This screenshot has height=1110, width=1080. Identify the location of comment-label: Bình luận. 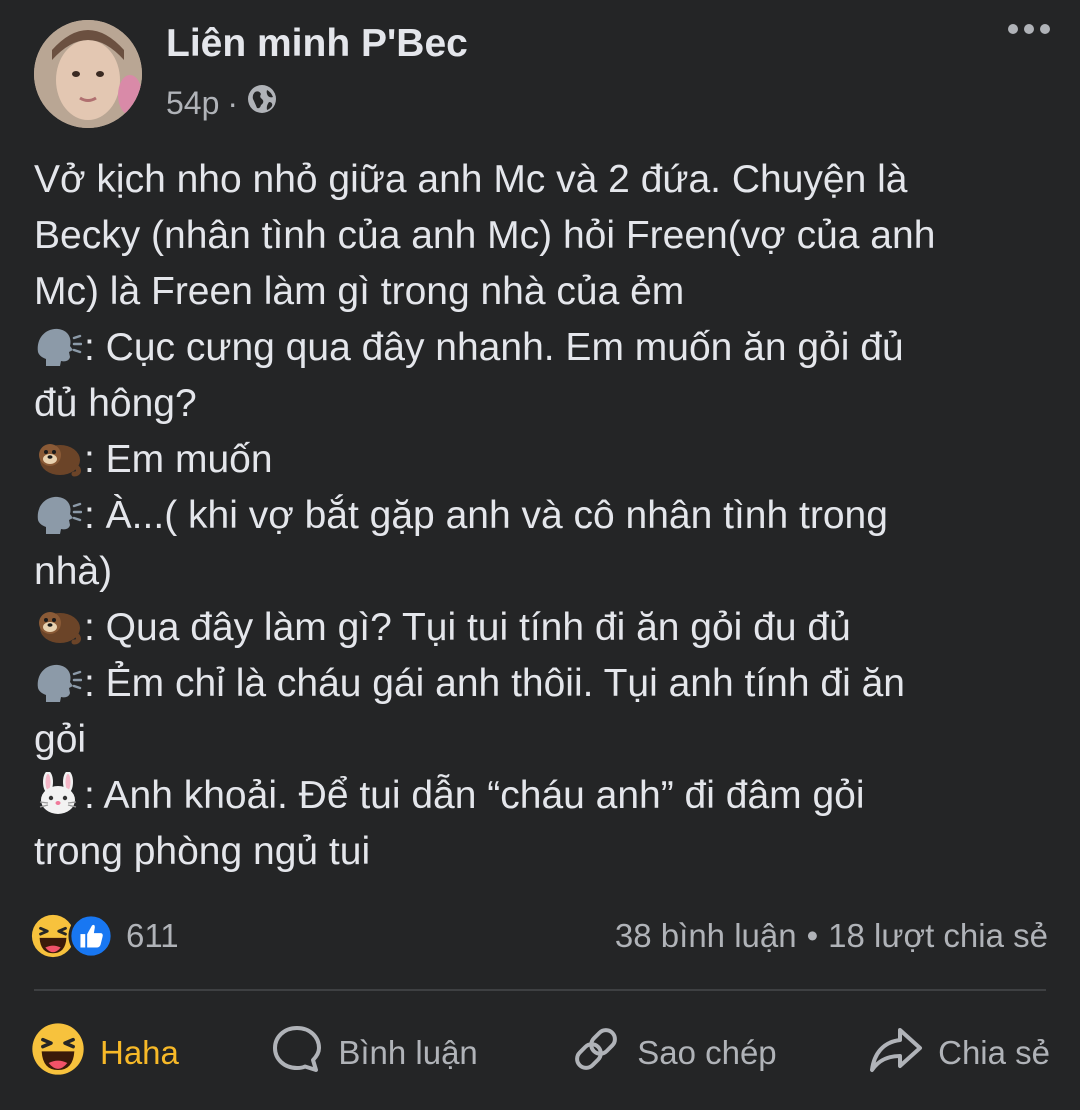
(408, 1052).